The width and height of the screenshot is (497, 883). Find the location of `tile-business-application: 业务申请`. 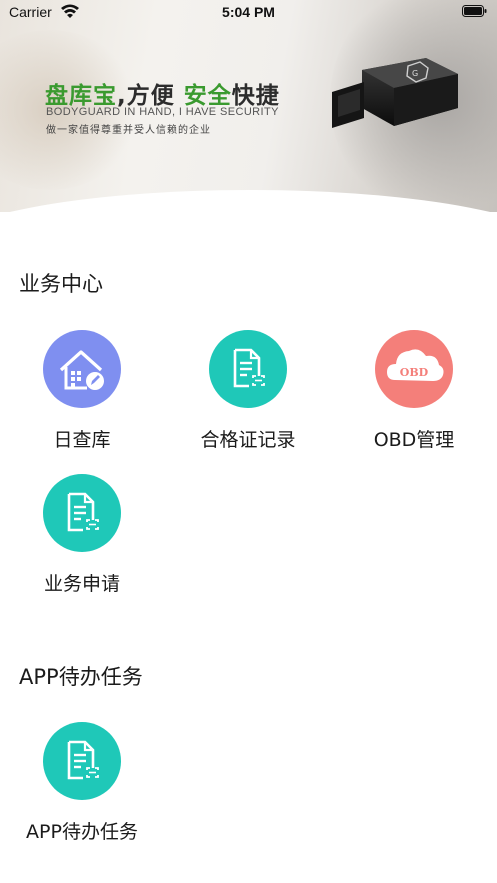

tile-business-application: 业务申请 is located at coordinates (82, 539).